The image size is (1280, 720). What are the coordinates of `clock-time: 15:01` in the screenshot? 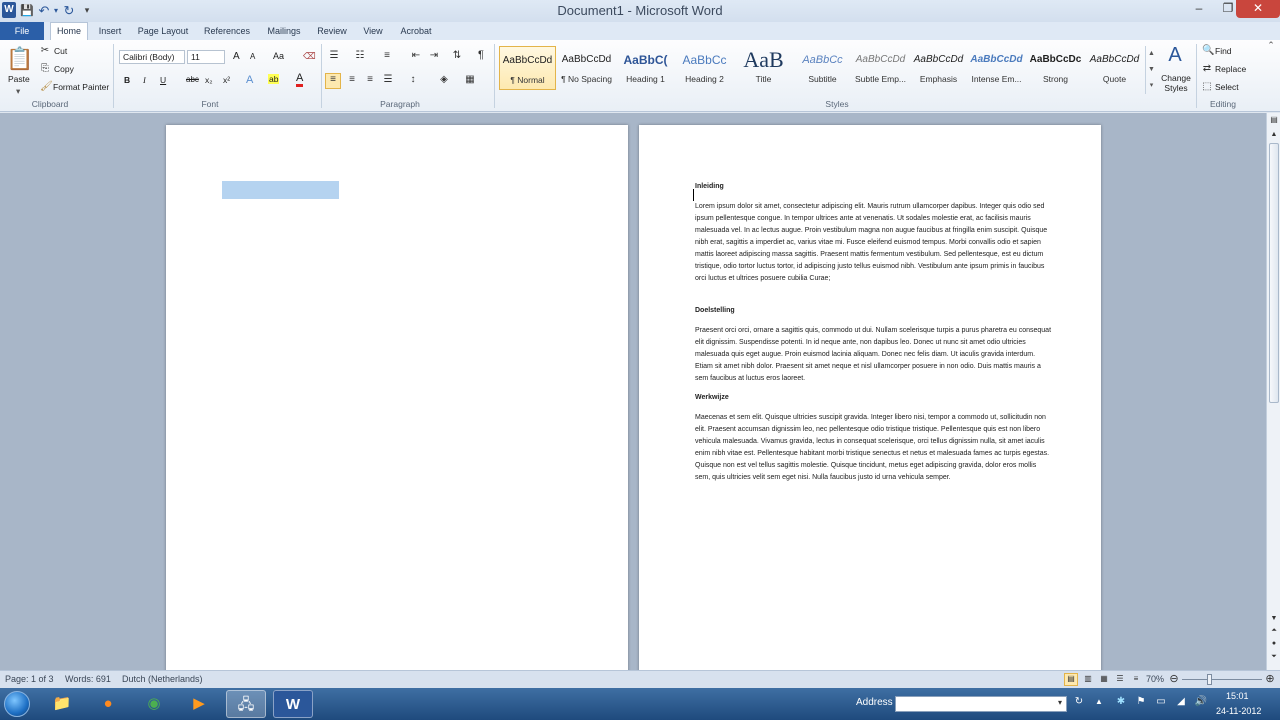 It's located at (1237, 696).